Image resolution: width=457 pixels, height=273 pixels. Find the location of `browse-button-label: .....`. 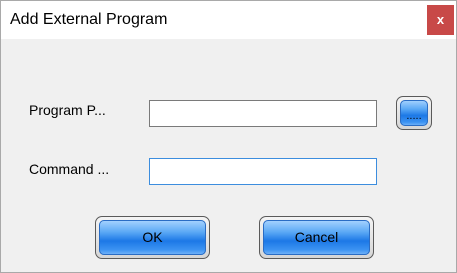

browse-button-label: ..... is located at coordinates (414, 113).